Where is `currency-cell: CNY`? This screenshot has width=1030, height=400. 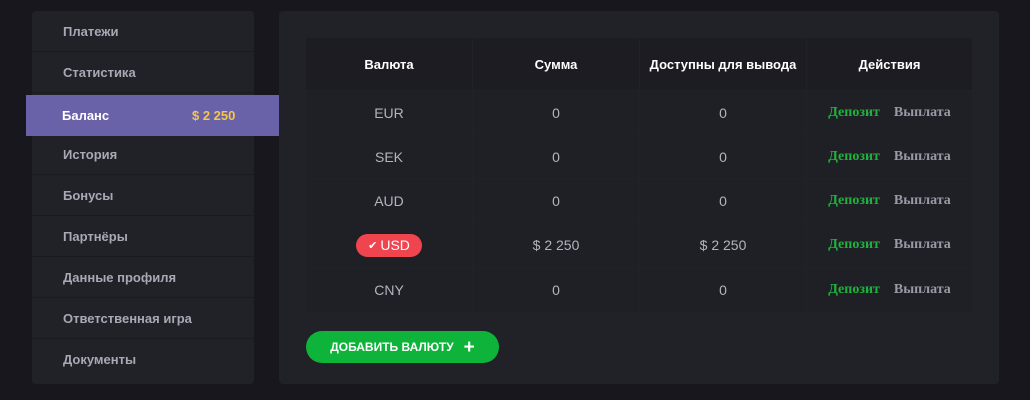
currency-cell: CNY is located at coordinates (389, 290).